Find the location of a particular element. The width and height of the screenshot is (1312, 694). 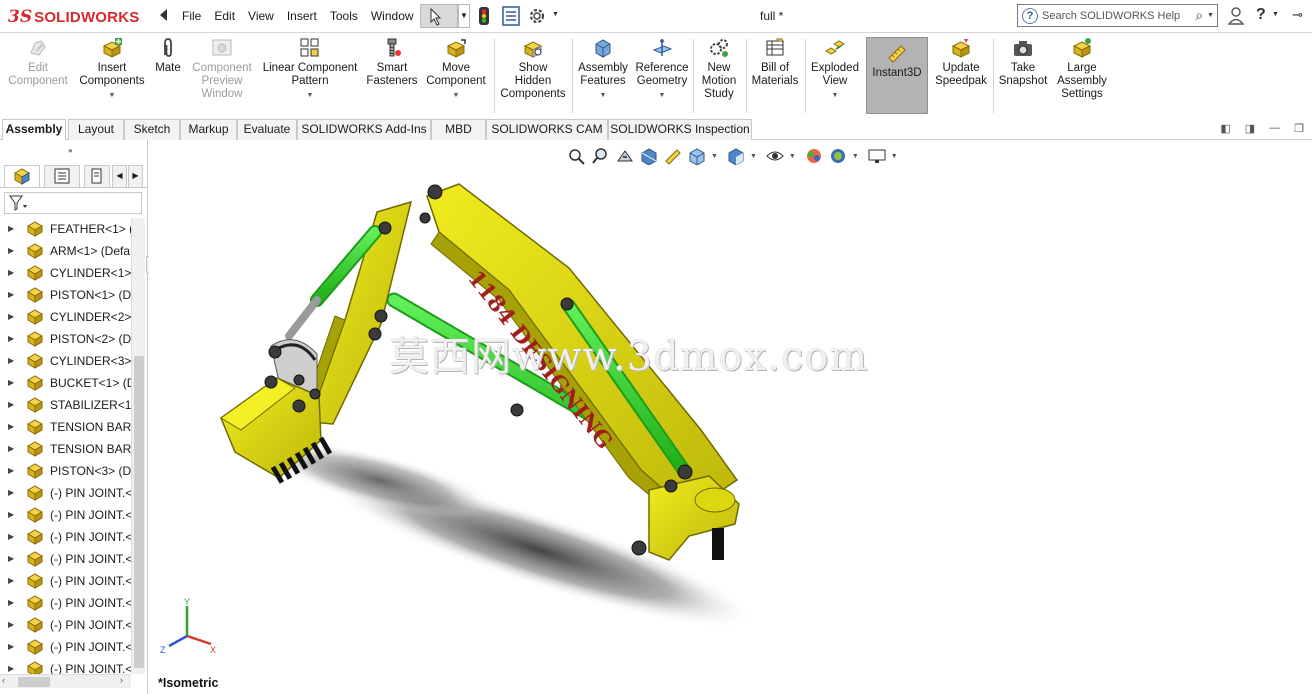

tab-solidworks-add-ins: SOLIDWORKS Add-Ins is located at coordinates (364, 129).